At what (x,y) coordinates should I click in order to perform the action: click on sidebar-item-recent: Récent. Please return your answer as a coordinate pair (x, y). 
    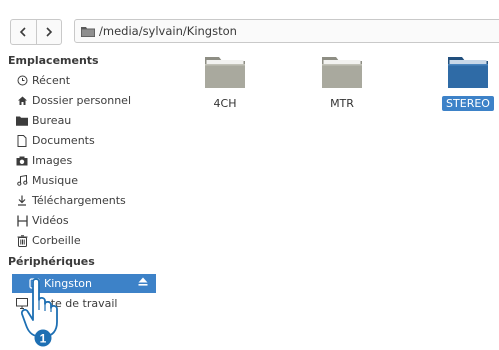
    Looking at the image, I should click on (78, 80).